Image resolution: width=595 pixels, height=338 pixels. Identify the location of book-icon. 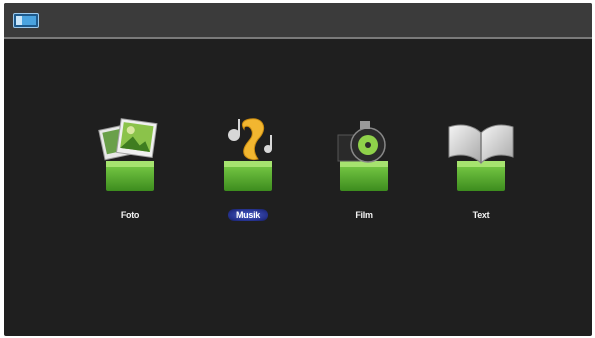
(481, 157).